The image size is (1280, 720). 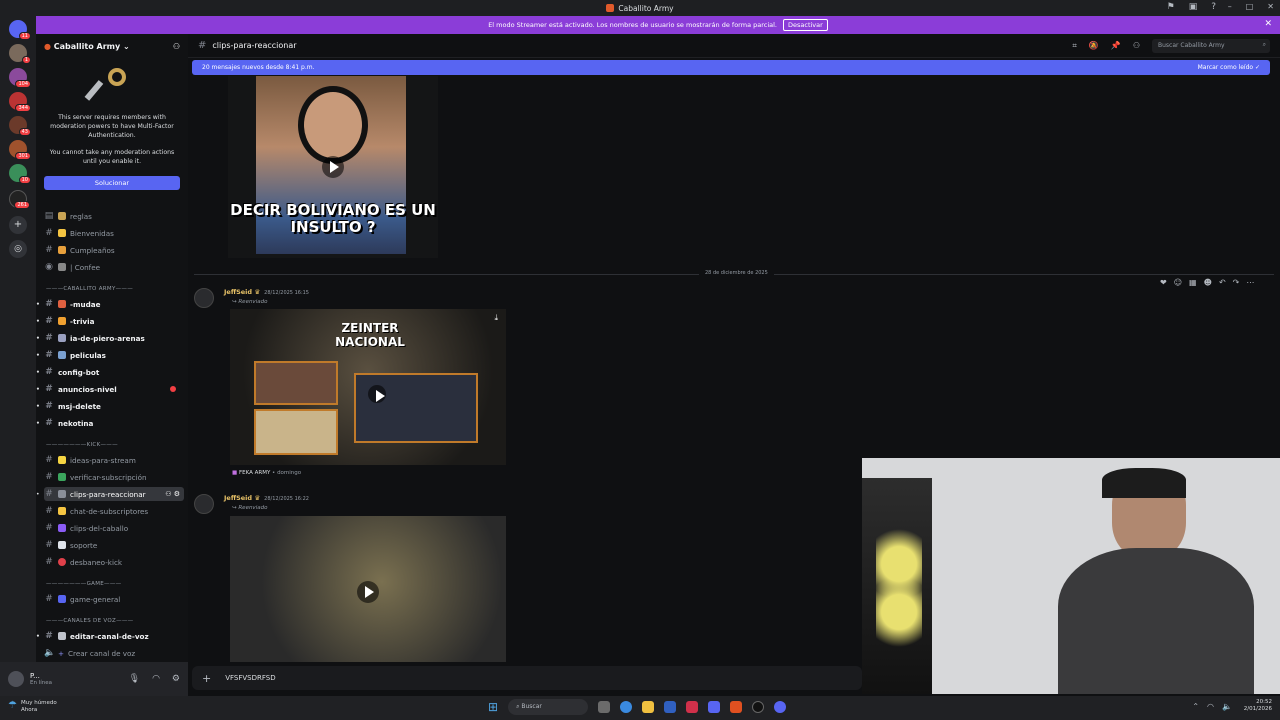 I want to click on speaker-icon: 🔈, so click(x=50, y=653).